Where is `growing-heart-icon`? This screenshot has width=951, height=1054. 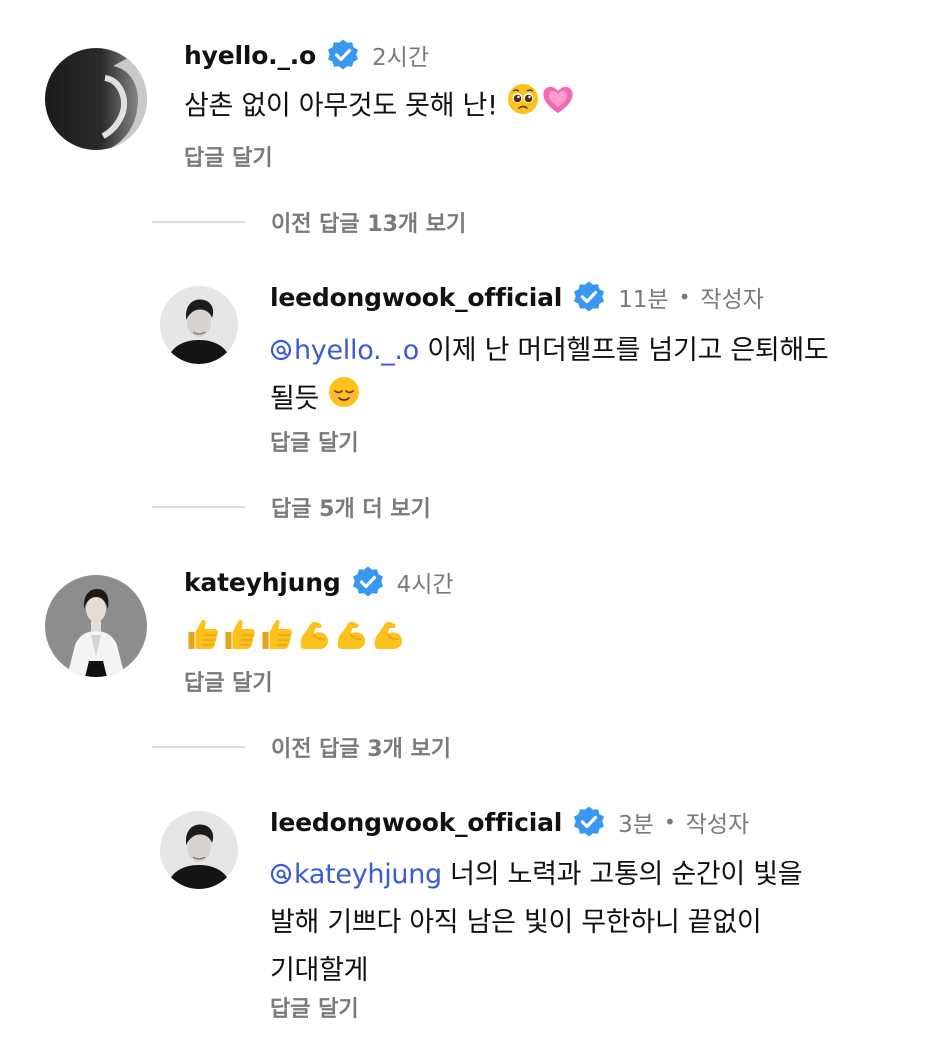
growing-heart-icon is located at coordinates (558, 107).